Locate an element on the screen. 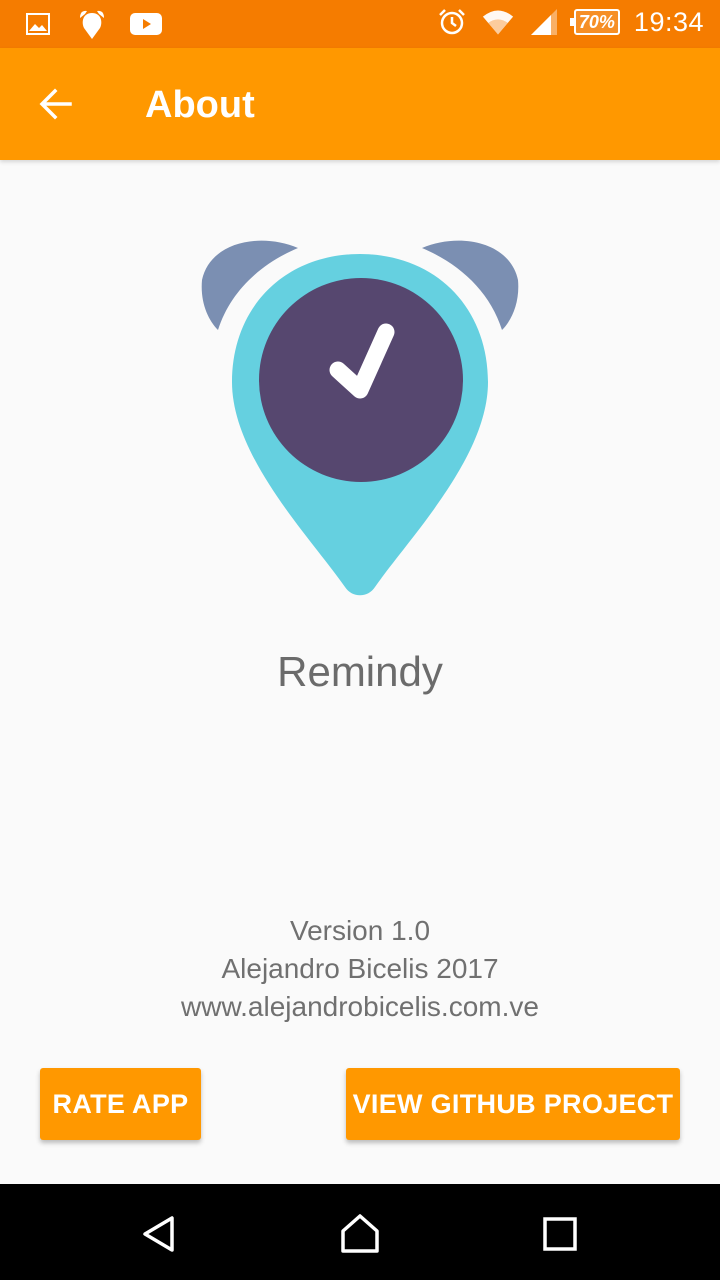 The height and width of the screenshot is (1280, 720). alarm-app-icon is located at coordinates (92, 24).